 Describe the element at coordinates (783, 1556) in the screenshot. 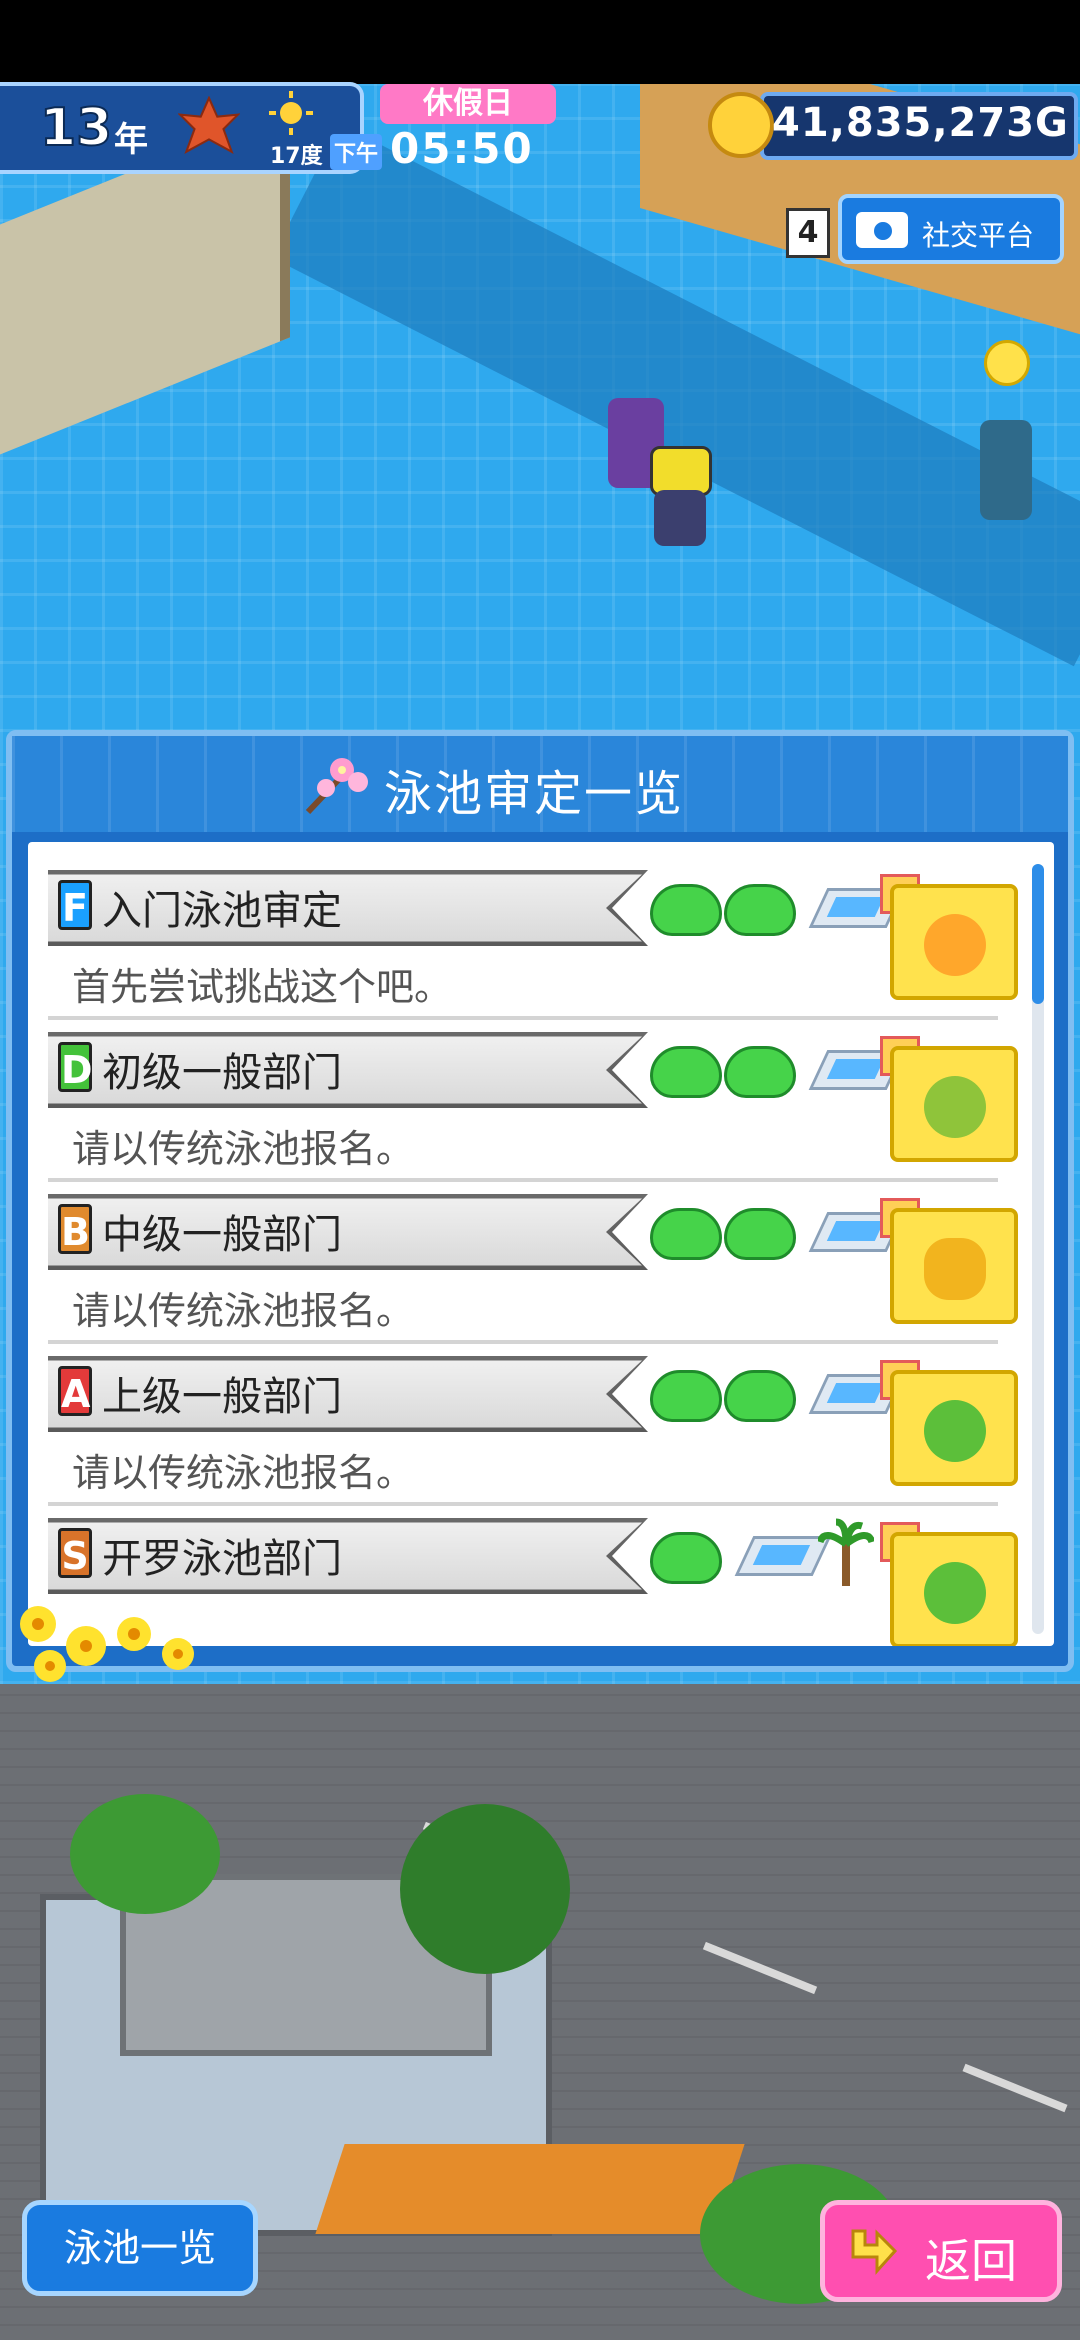

I see `pool-icon` at that location.